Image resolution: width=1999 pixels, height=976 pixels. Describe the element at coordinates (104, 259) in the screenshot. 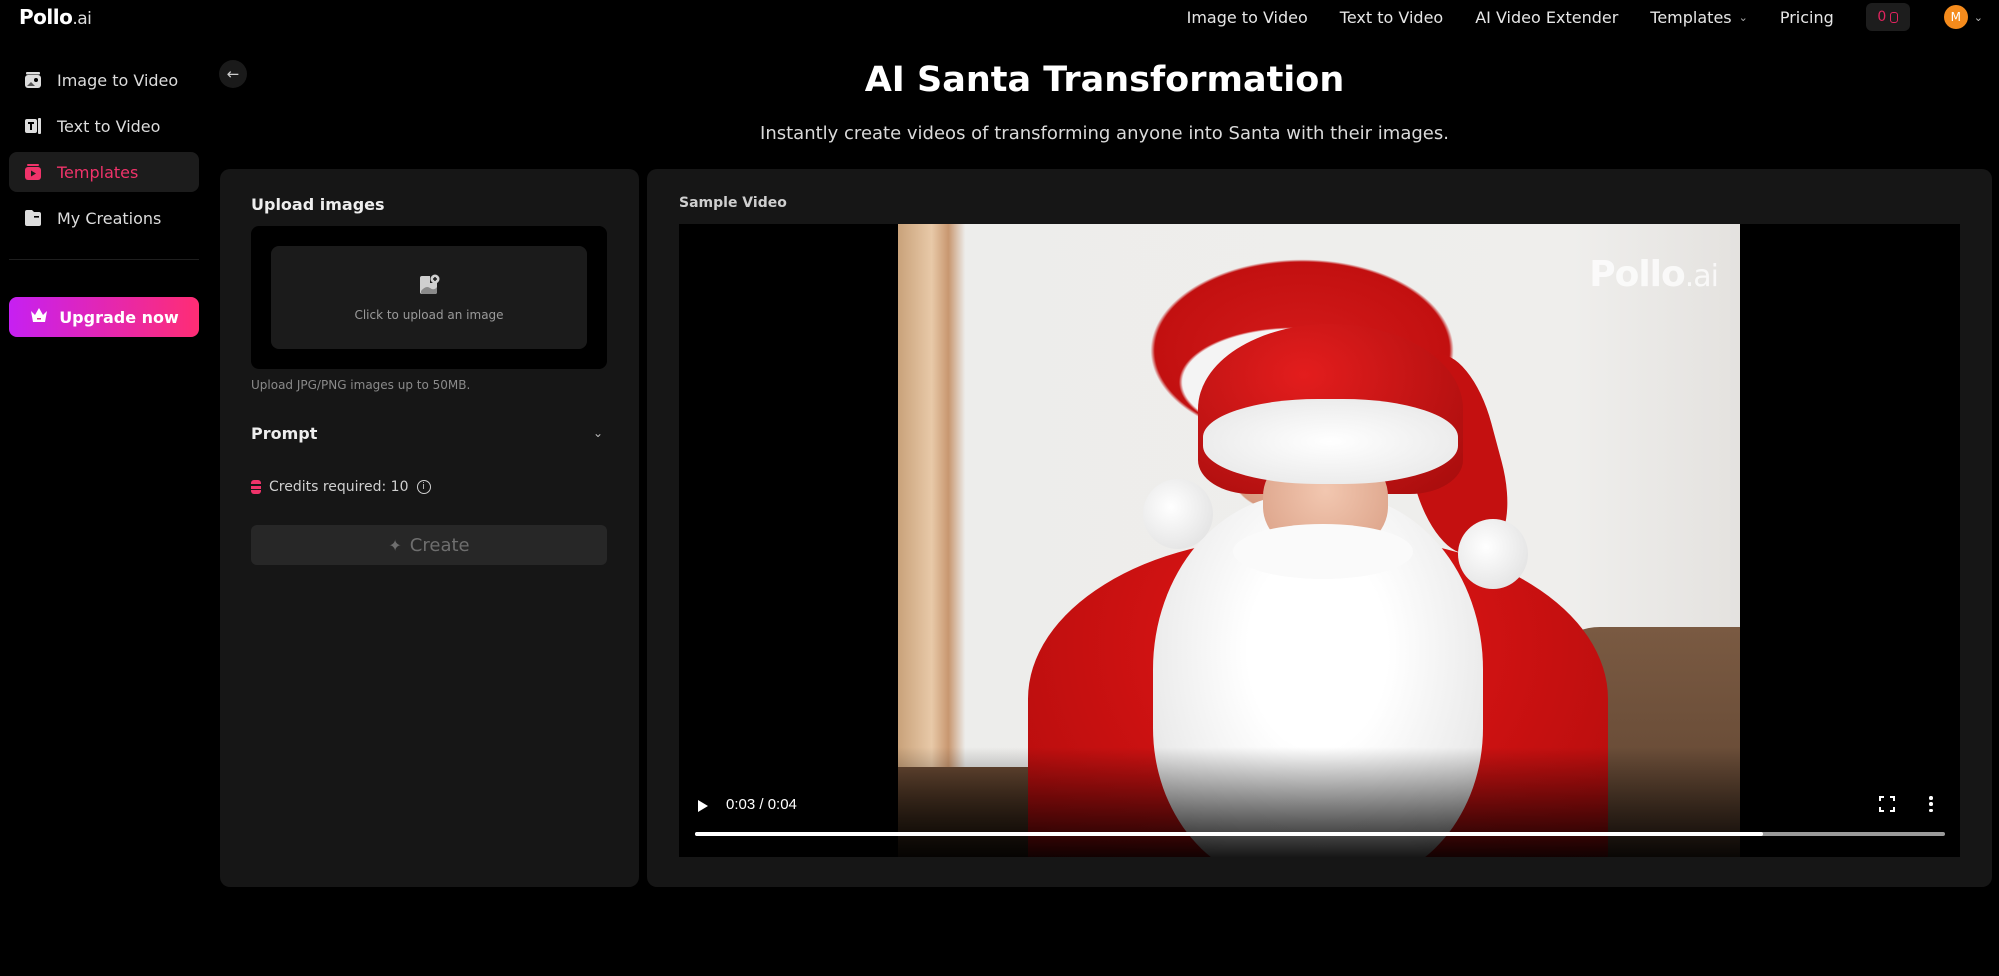

I see `sidebar-divider` at that location.